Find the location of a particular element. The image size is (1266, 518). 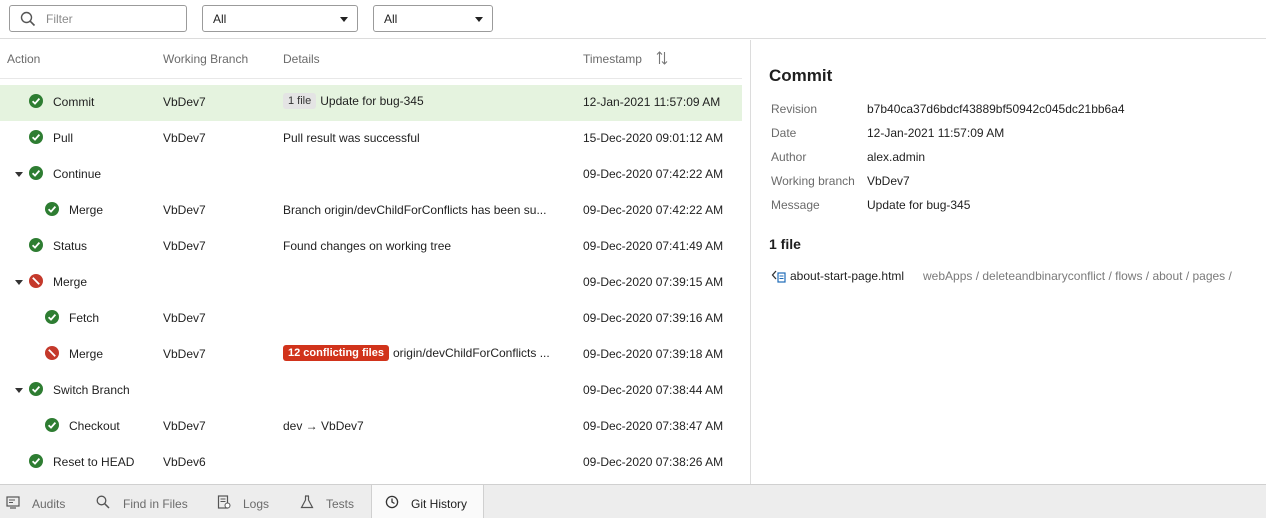

status-filter-select: All is located at coordinates (433, 18).